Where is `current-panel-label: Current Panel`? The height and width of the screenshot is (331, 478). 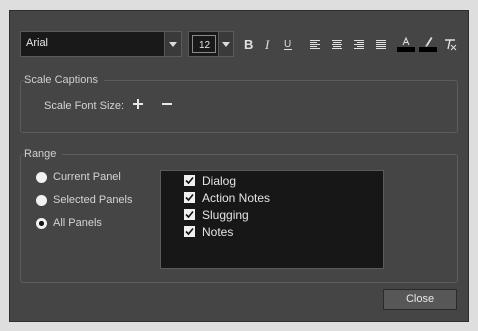
current-panel-label: Current Panel is located at coordinates (87, 177).